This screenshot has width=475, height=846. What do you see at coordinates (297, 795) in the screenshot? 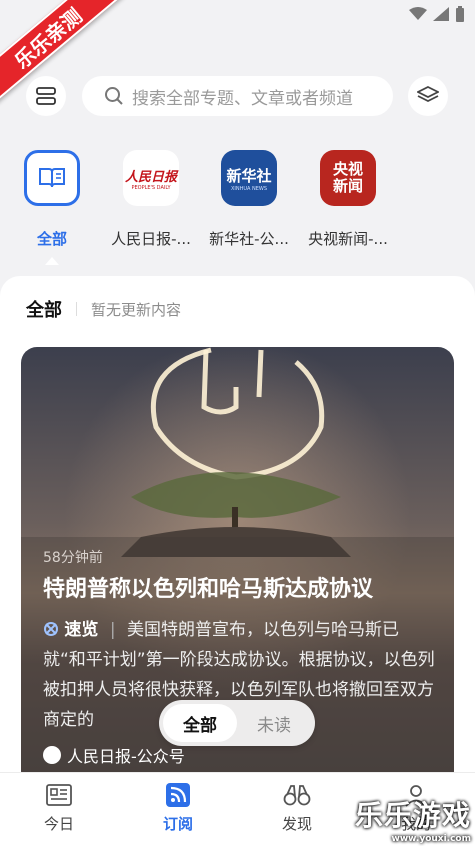
I see `binoculars-icon` at bounding box center [297, 795].